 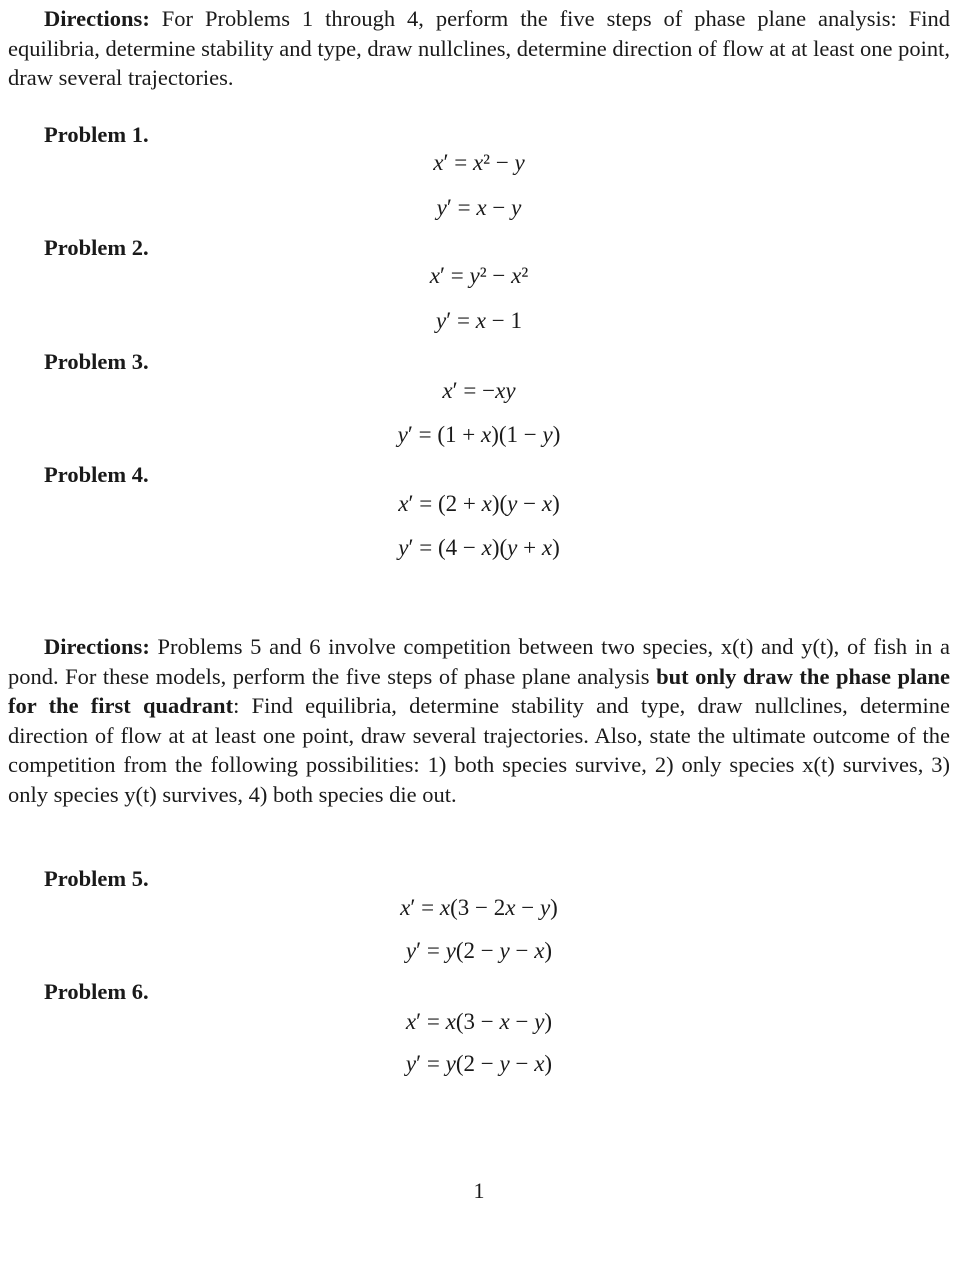 I want to click on problem-5-label: Problem 5., so click(x=96, y=878).